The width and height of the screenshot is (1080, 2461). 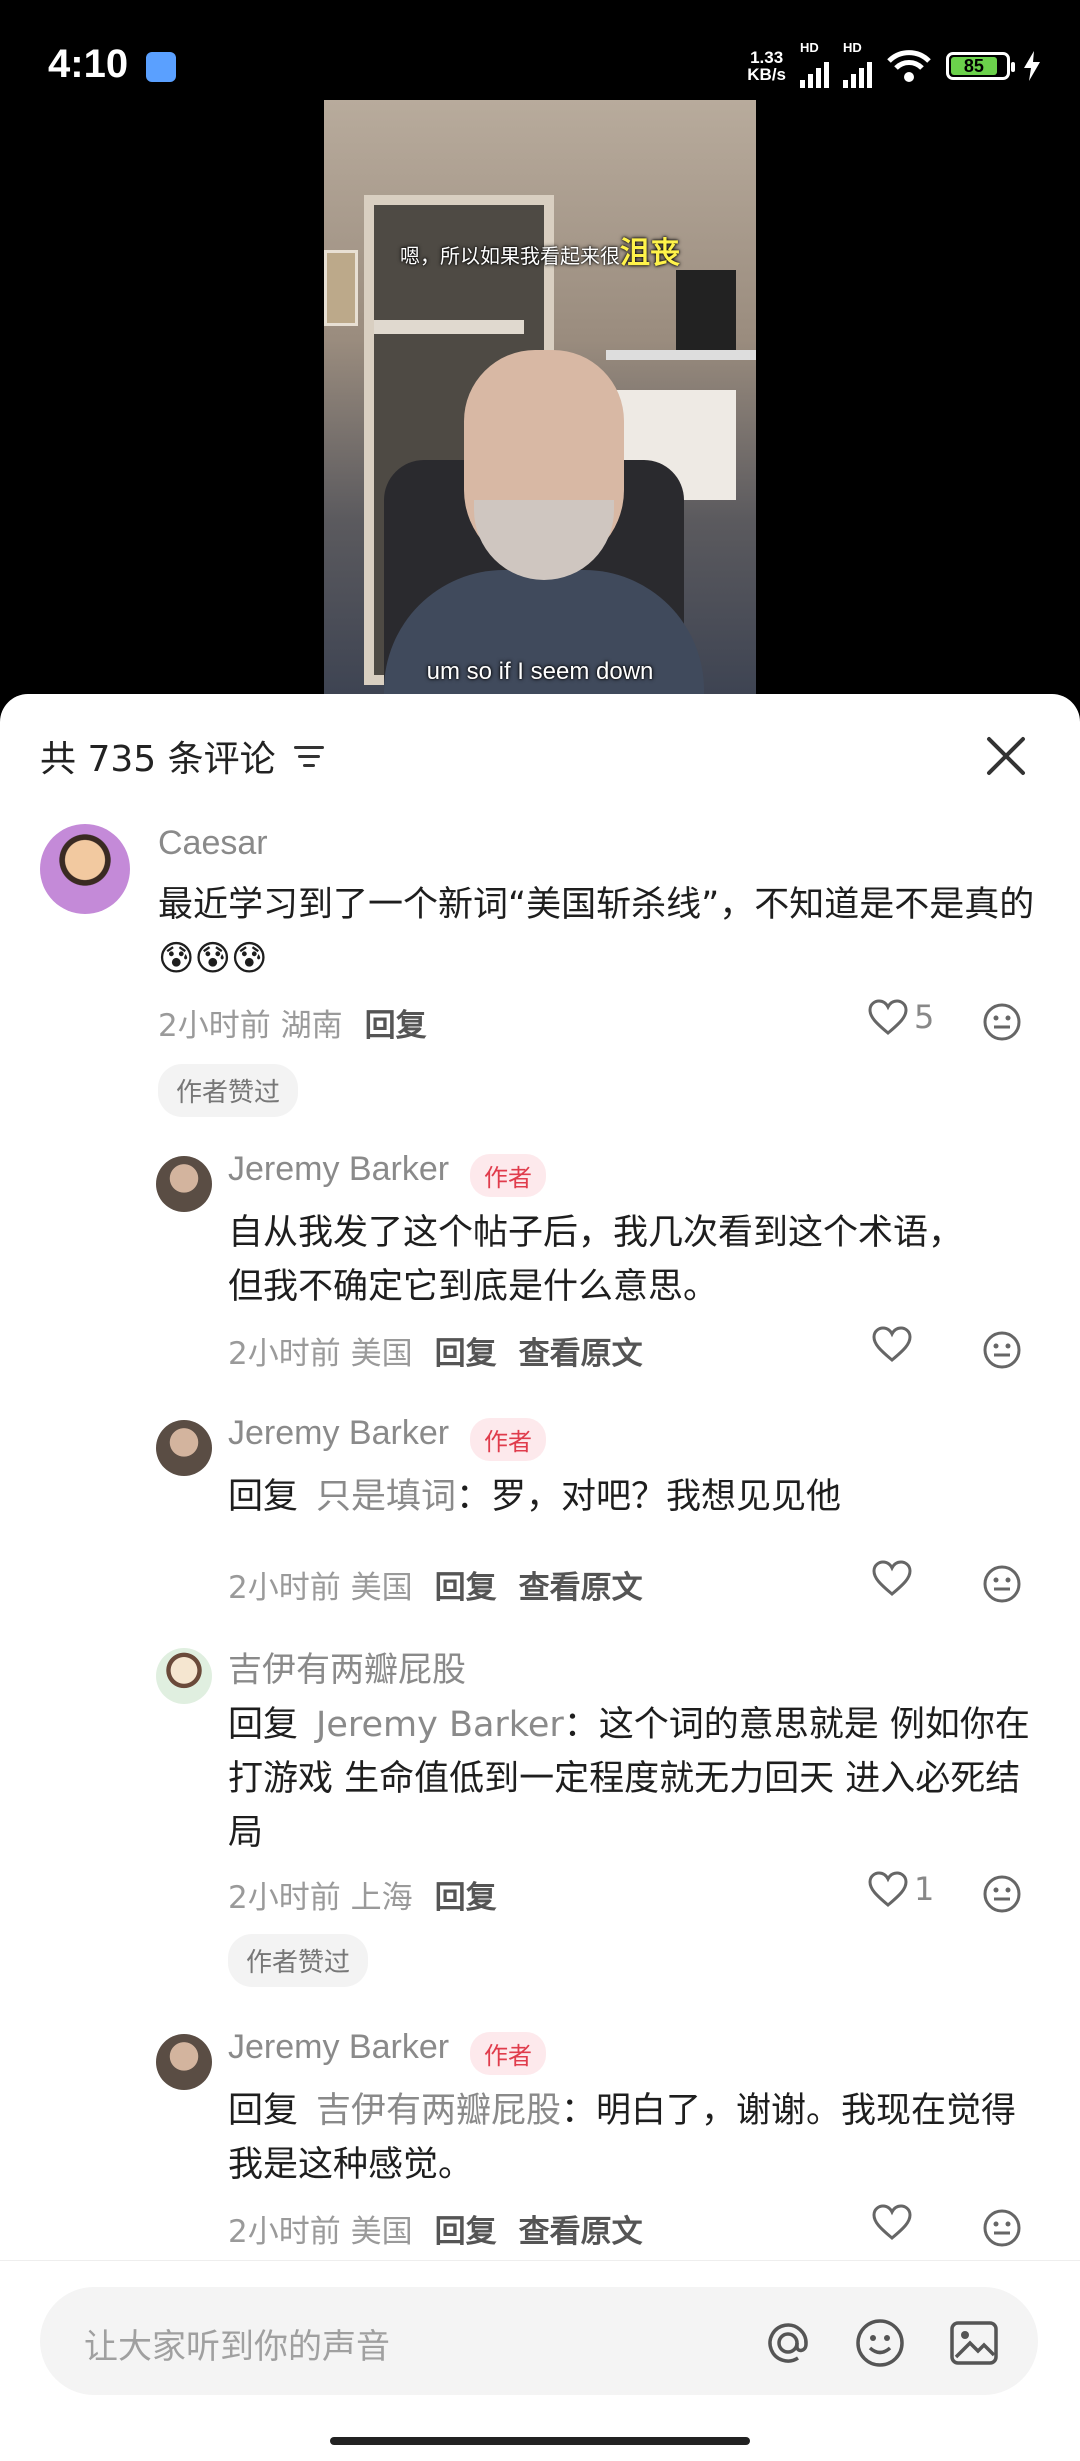 I want to click on like-button: 5, so click(x=901, y=1017).